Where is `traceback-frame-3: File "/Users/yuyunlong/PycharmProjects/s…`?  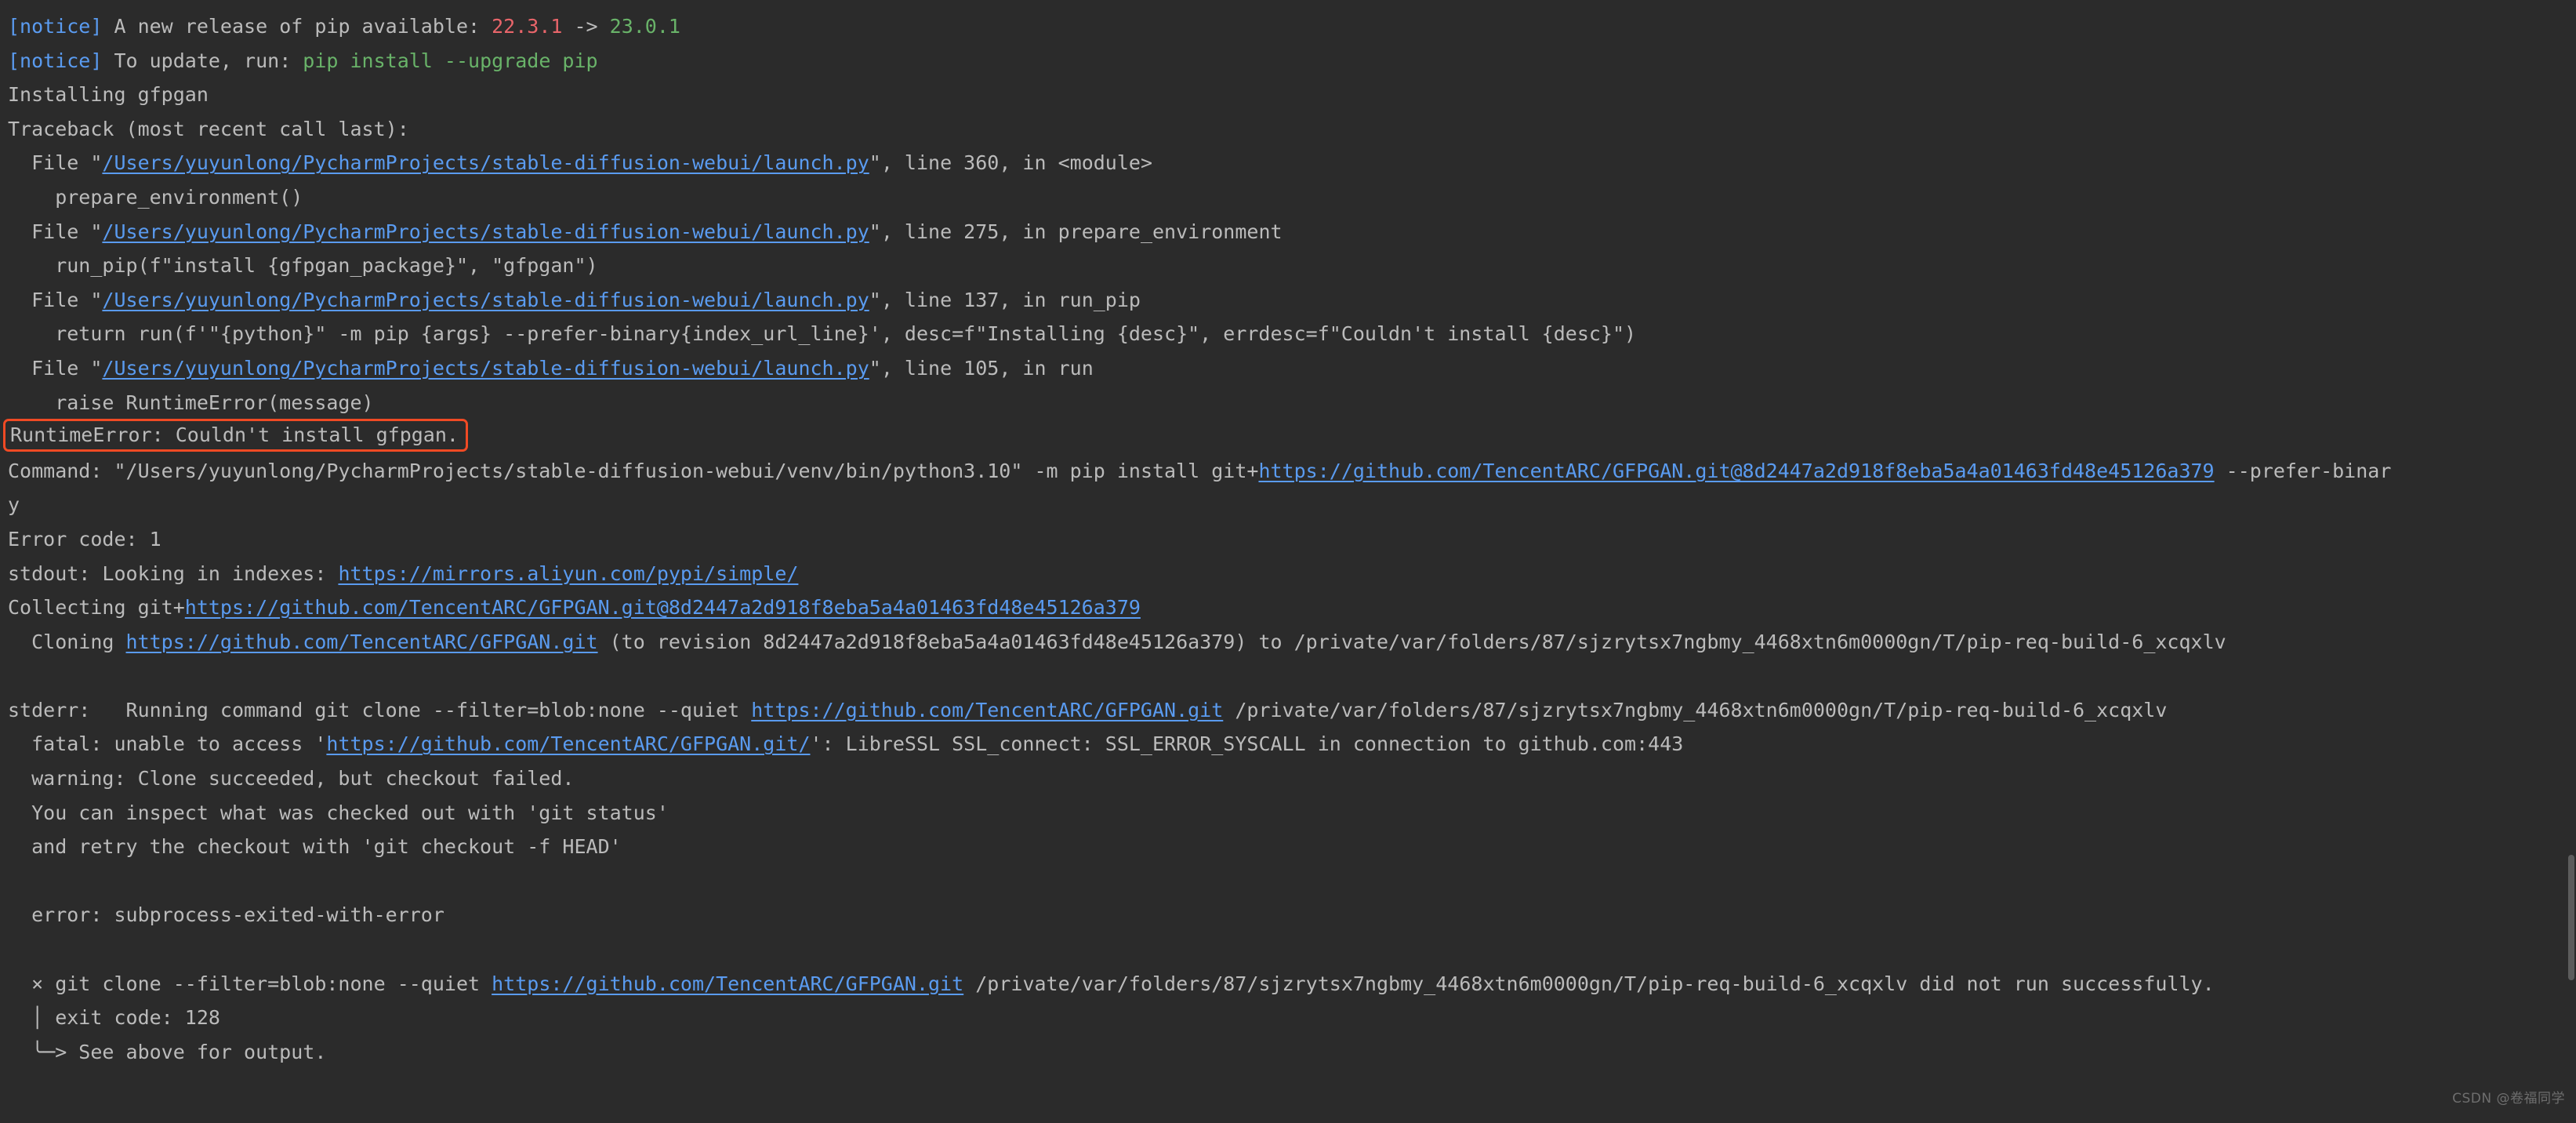
traceback-frame-3: File "/Users/yuyunlong/PycharmProjects/s… is located at coordinates (1288, 300).